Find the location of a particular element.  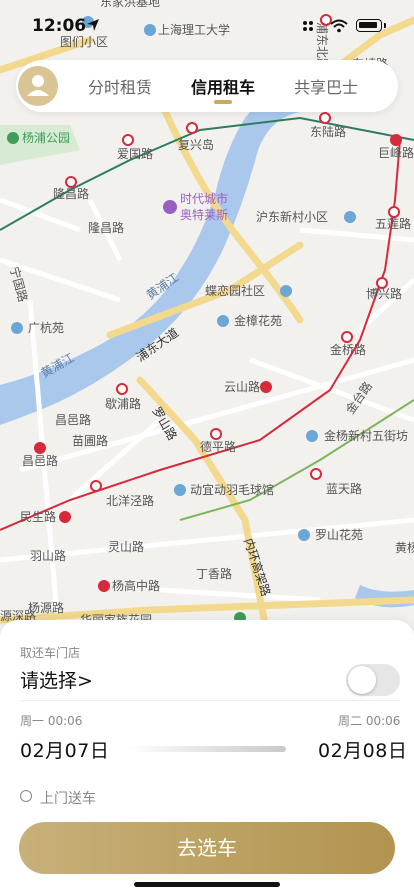

map-label: 北洋泾路 is located at coordinates (130, 500).